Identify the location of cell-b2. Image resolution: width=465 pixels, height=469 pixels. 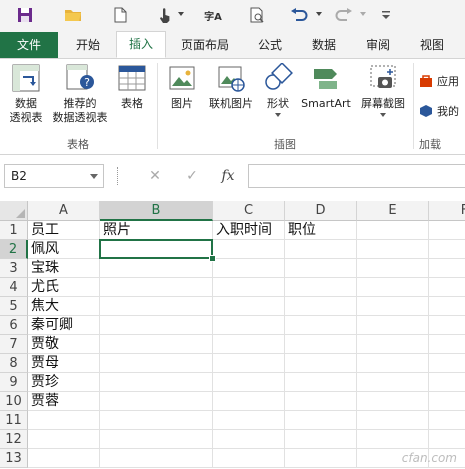
(156, 249).